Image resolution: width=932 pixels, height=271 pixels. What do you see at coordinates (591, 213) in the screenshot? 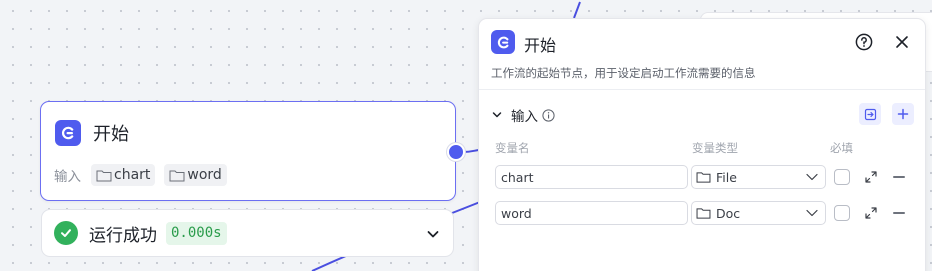
I see `variable-name-input: word` at bounding box center [591, 213].